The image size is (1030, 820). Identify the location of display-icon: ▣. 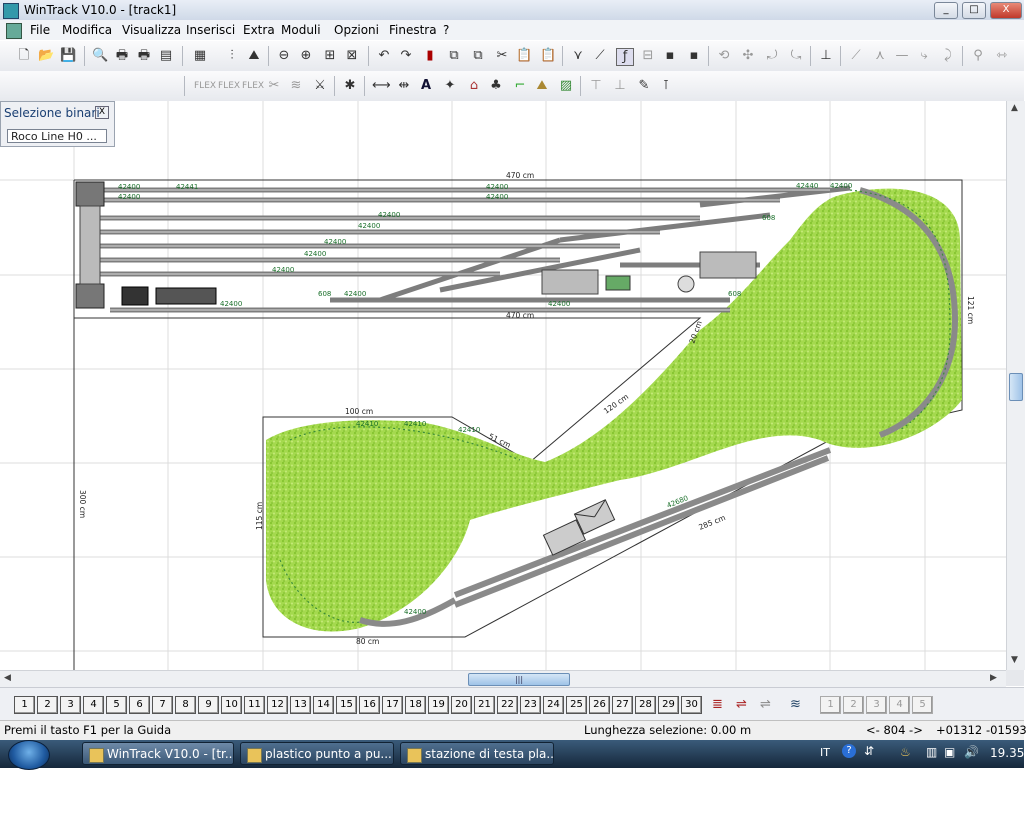
(949, 752).